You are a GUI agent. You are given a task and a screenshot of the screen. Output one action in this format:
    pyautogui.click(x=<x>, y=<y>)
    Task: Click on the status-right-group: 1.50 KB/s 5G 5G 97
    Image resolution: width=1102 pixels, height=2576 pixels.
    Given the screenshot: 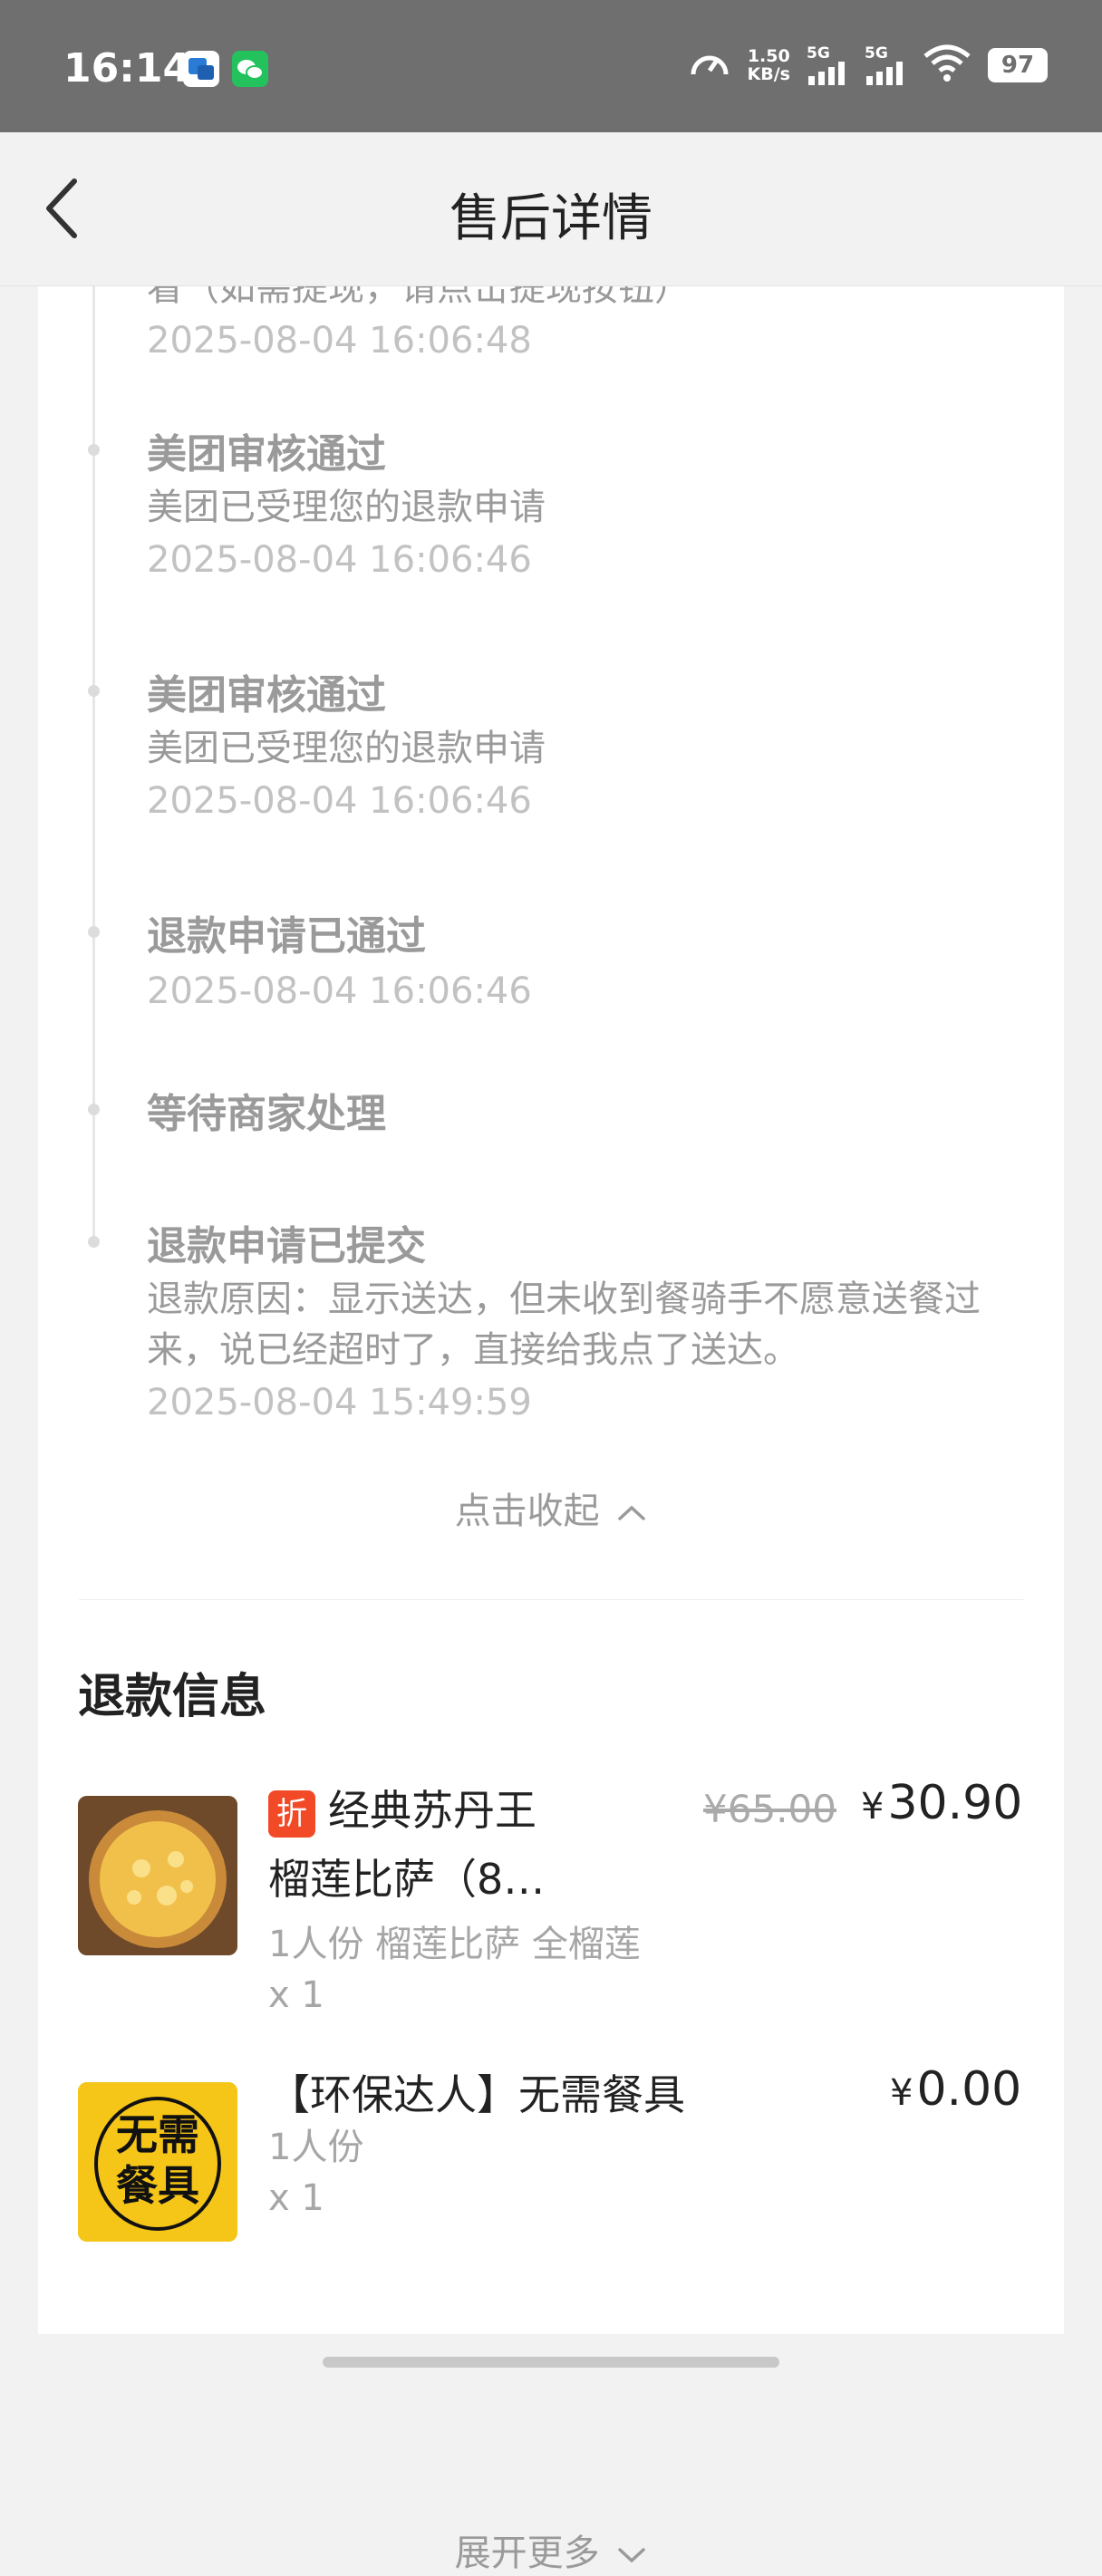 What is the action you would take?
    pyautogui.click(x=868, y=65)
    